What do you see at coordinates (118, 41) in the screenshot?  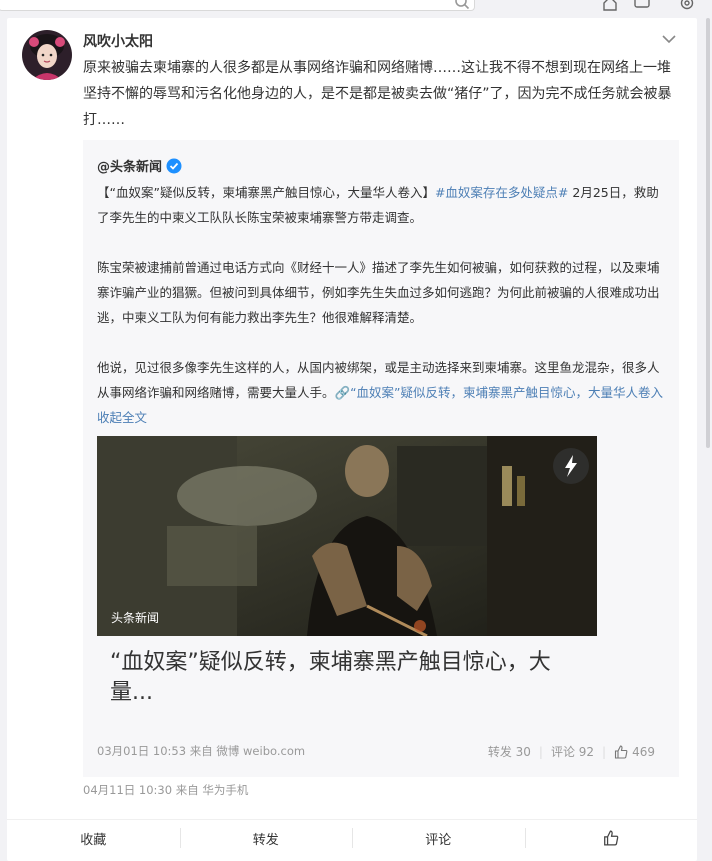 I see `post-author-name: 风吹小太阳` at bounding box center [118, 41].